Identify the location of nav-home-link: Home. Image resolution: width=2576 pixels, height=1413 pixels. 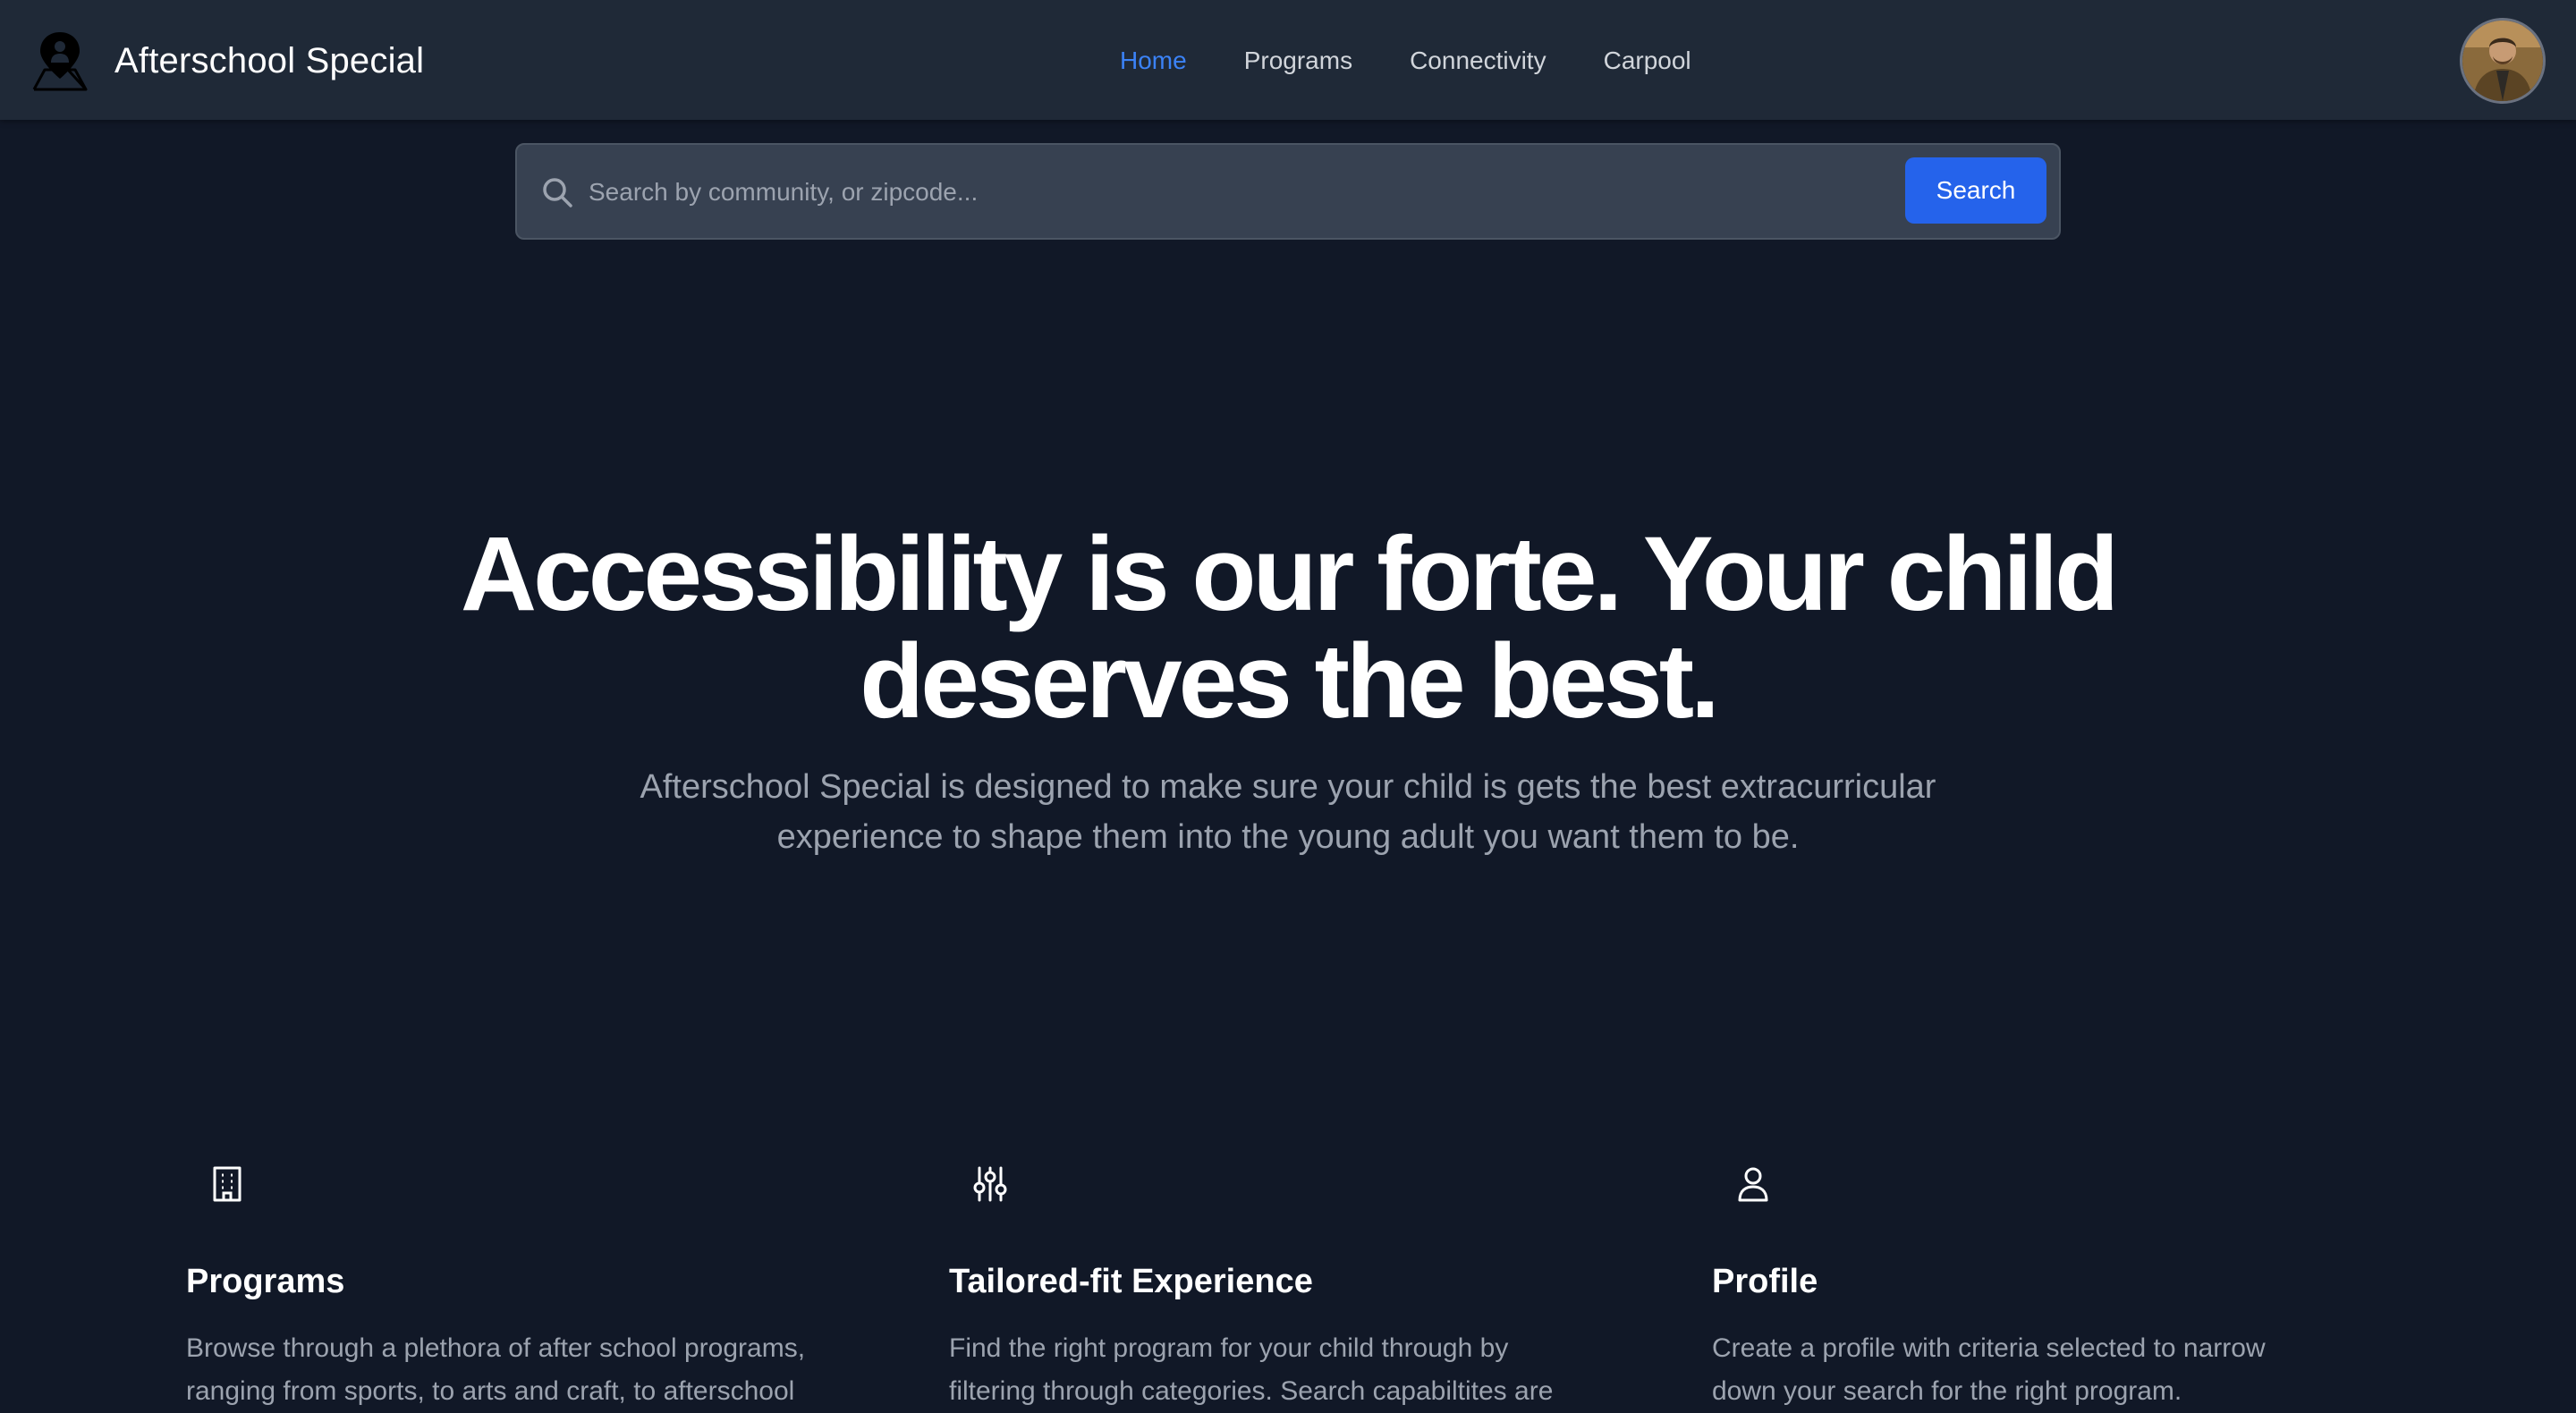
(1153, 60).